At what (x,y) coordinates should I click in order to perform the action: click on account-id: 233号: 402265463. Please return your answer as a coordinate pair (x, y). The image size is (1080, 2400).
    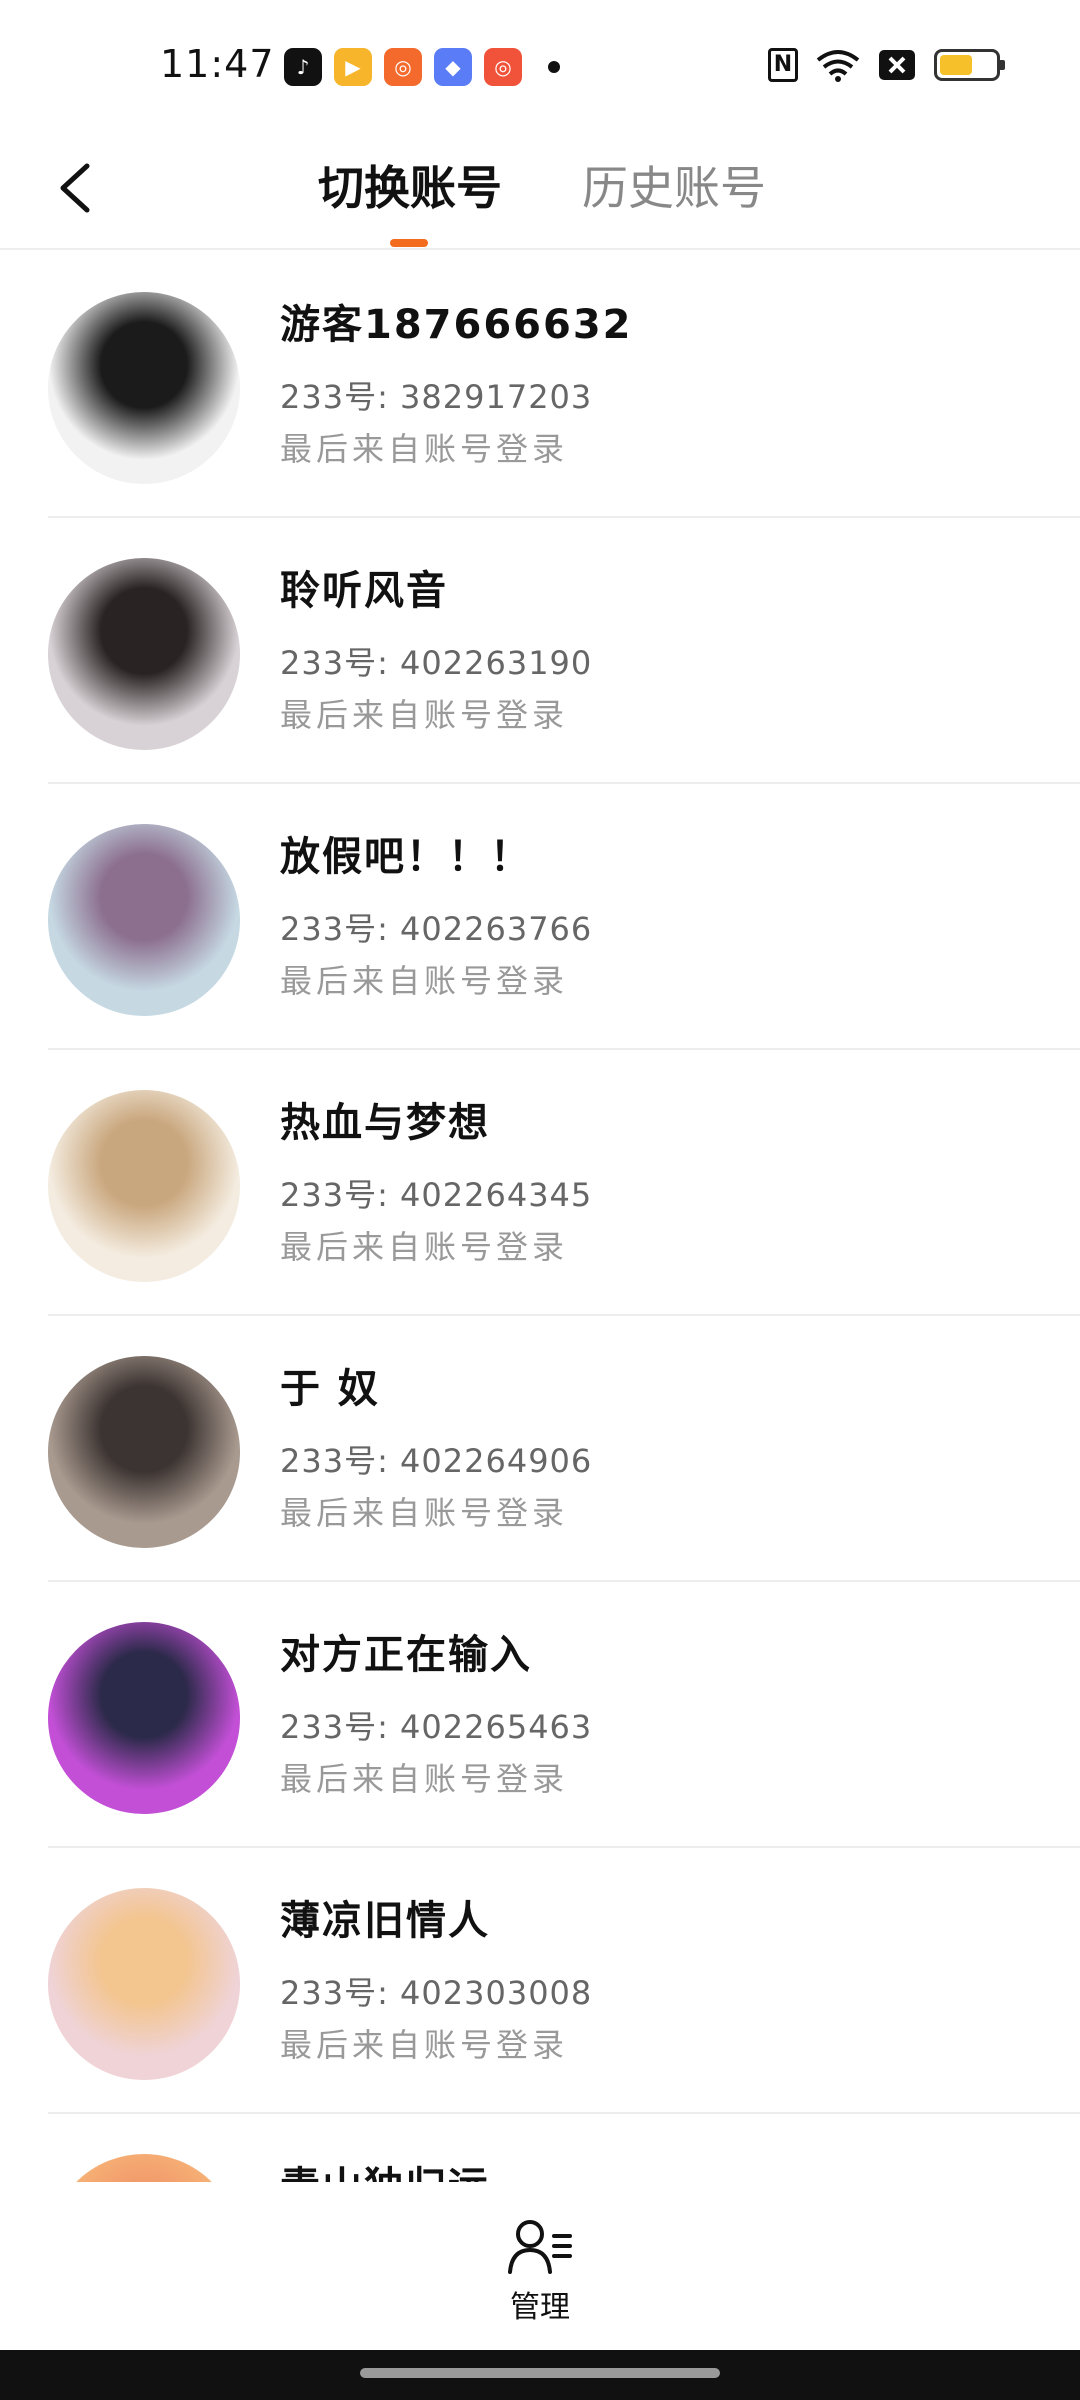
    Looking at the image, I should click on (436, 1727).